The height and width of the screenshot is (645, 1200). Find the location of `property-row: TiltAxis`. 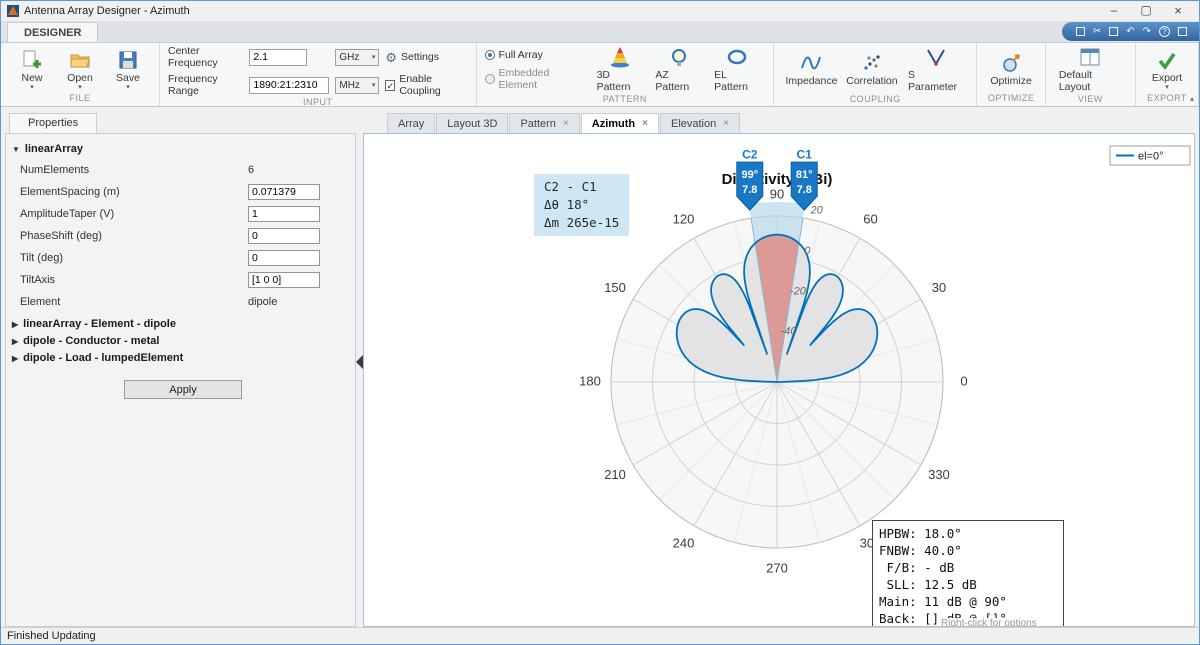

property-row: TiltAxis is located at coordinates (180, 280).